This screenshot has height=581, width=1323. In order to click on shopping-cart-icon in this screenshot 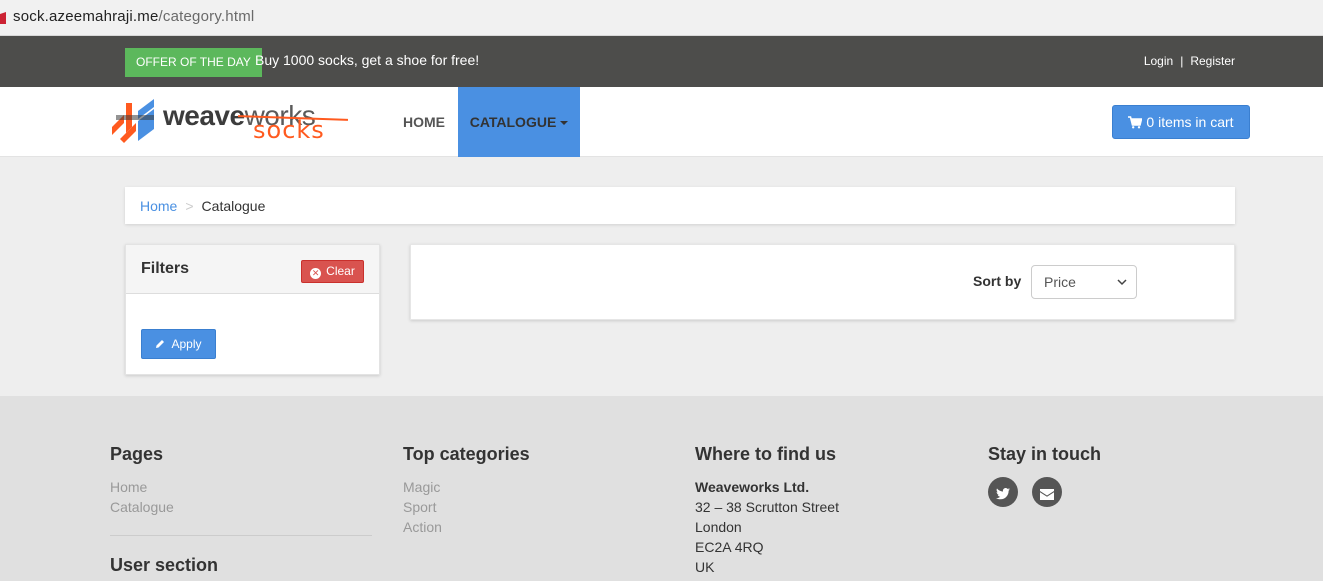, I will do `click(1135, 122)`.